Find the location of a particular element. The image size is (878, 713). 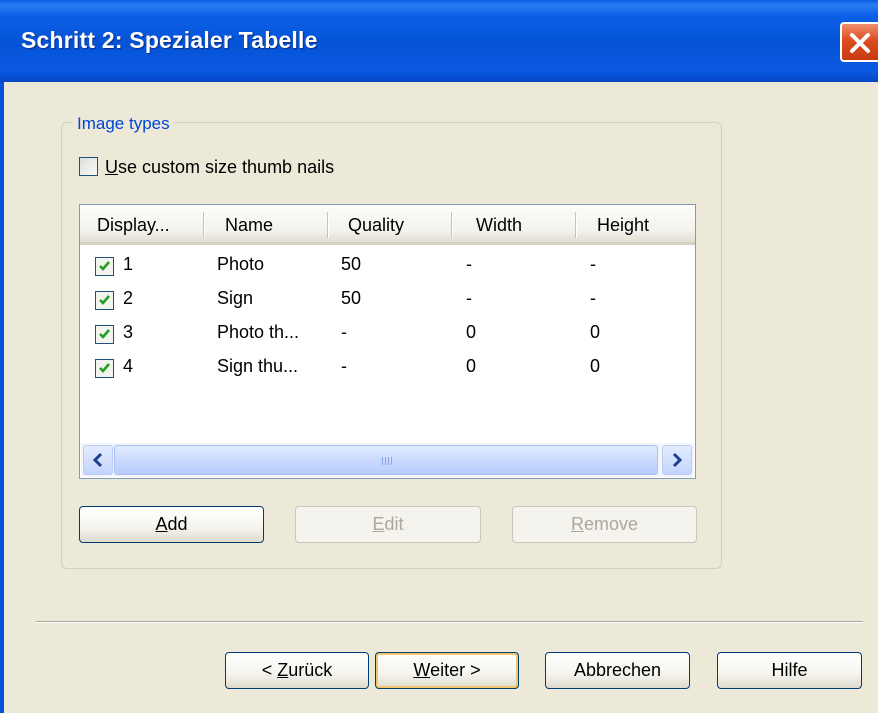

scroll-thumb is located at coordinates (386, 460).